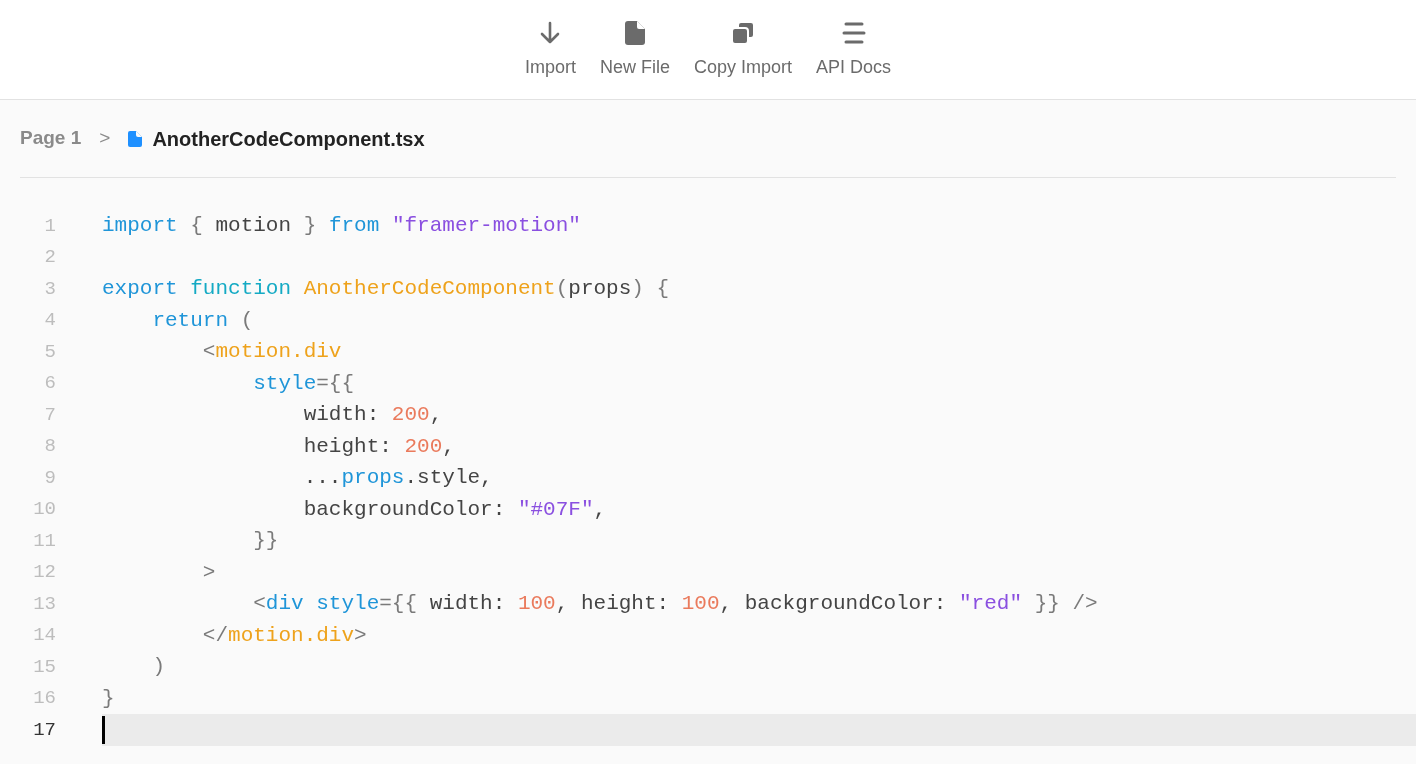  What do you see at coordinates (303, 383) in the screenshot?
I see `code-line: style={{` at bounding box center [303, 383].